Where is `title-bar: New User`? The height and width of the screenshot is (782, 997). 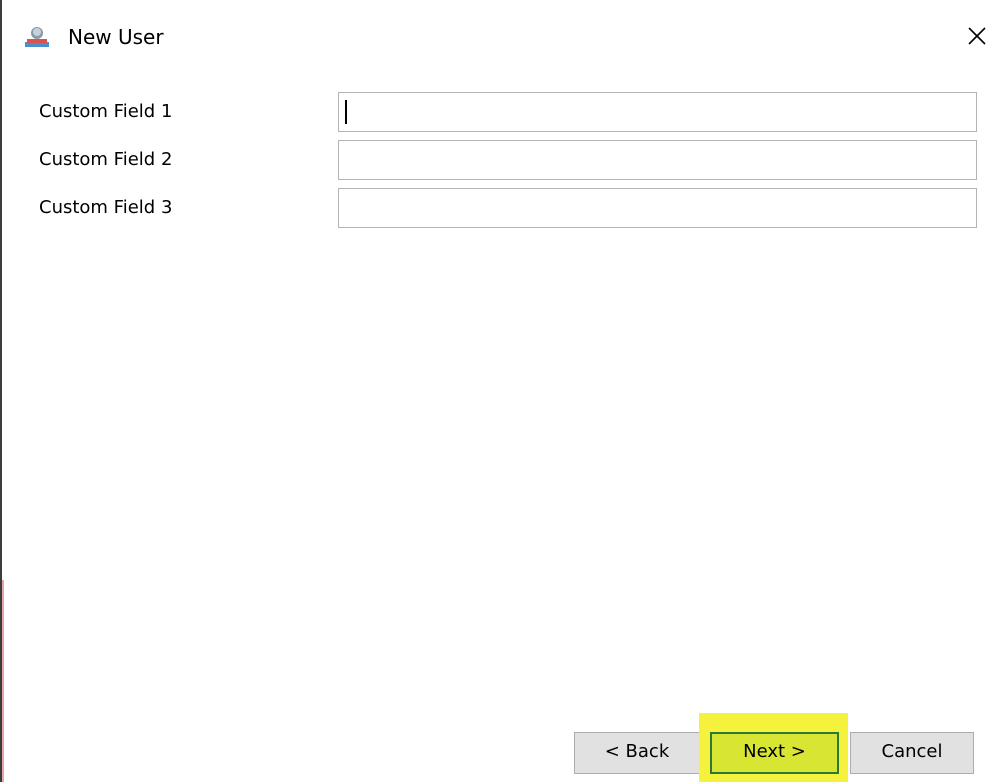 title-bar: New User is located at coordinates (499, 38).